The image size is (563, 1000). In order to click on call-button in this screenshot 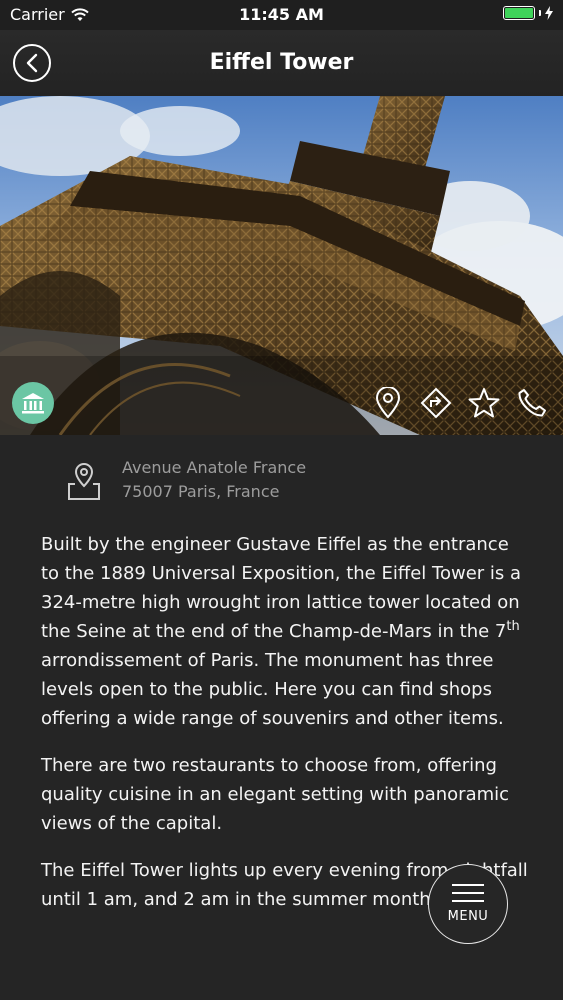, I will do `click(532, 403)`.